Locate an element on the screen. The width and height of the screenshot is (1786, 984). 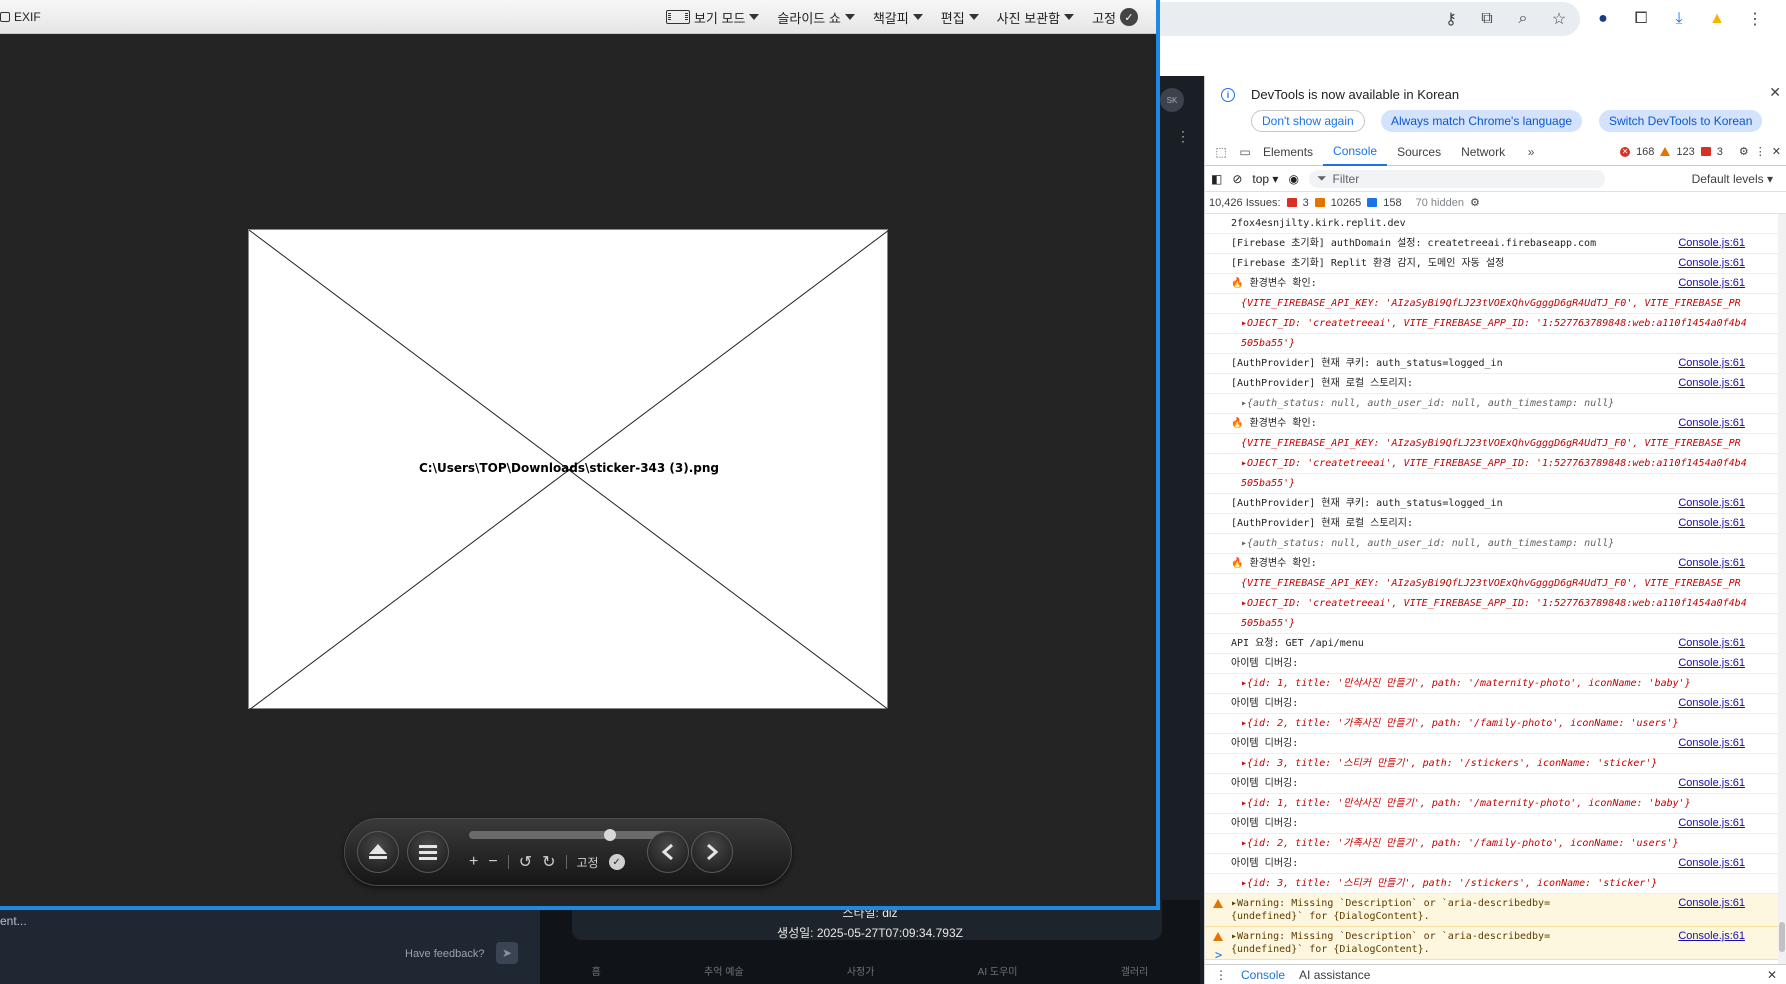
puzzle-icon: ⧠ is located at coordinates (1641, 19).